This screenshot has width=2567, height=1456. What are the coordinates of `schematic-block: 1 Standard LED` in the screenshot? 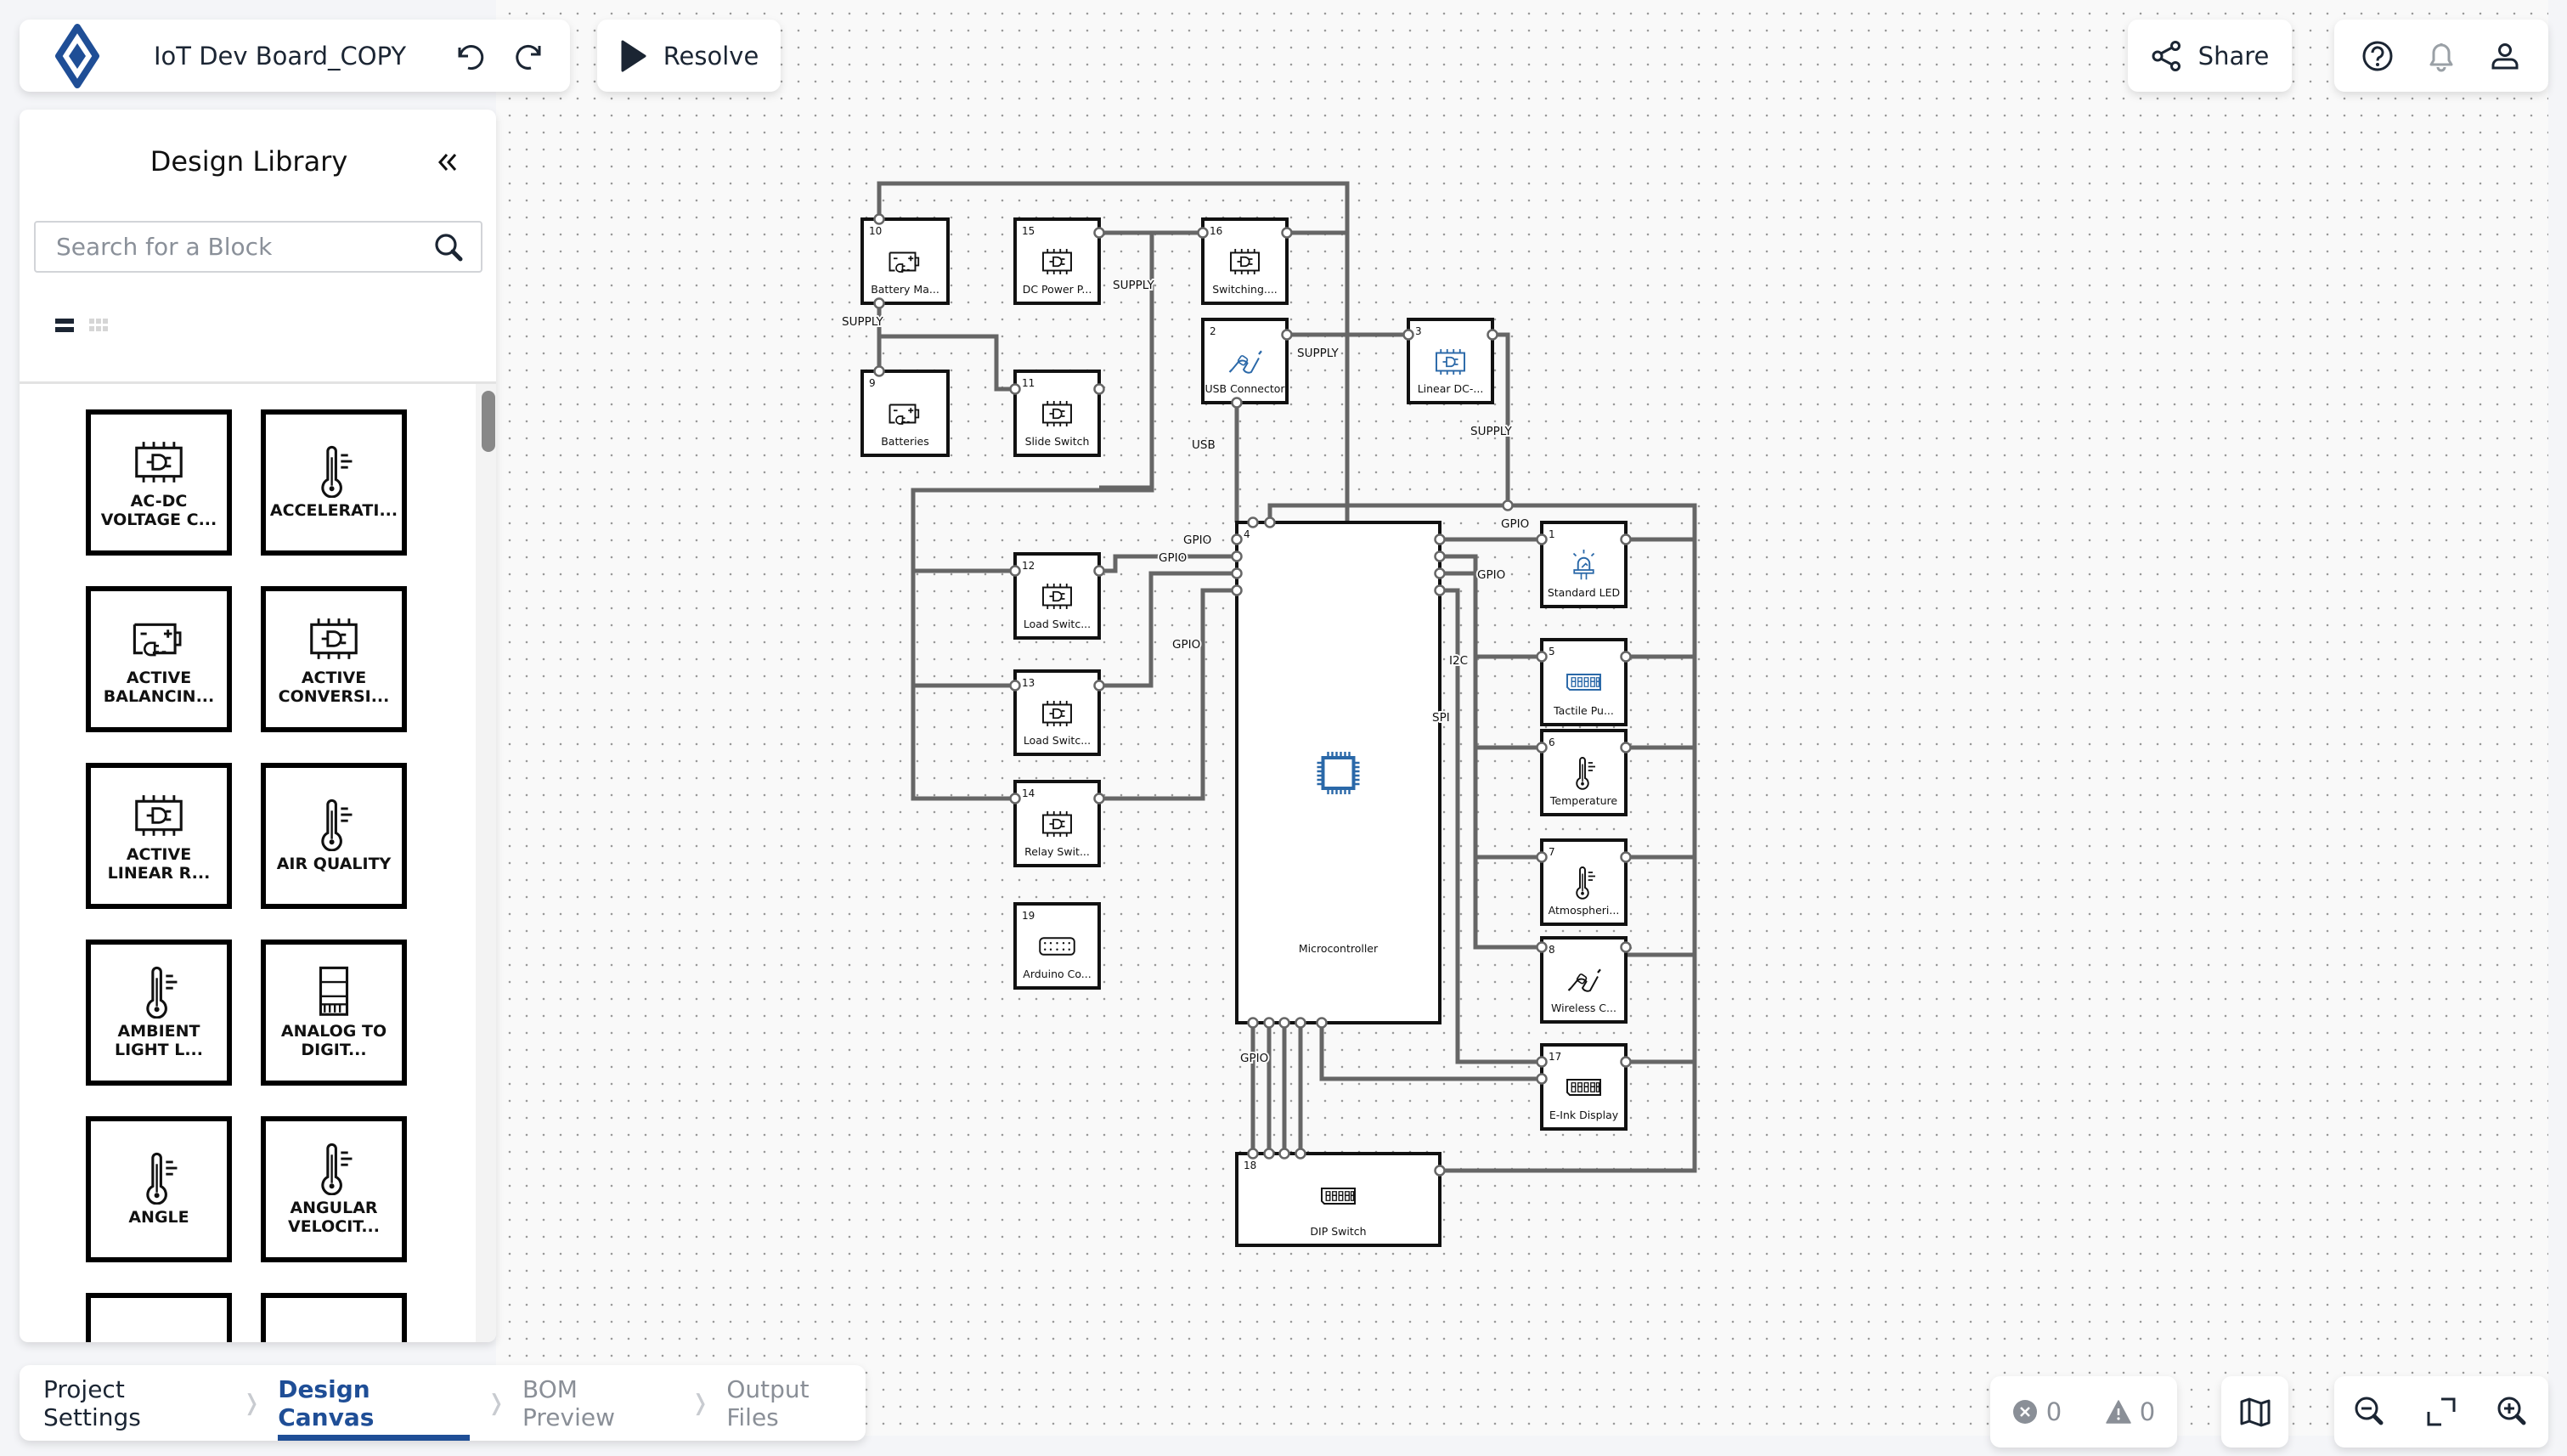 It's located at (1584, 565).